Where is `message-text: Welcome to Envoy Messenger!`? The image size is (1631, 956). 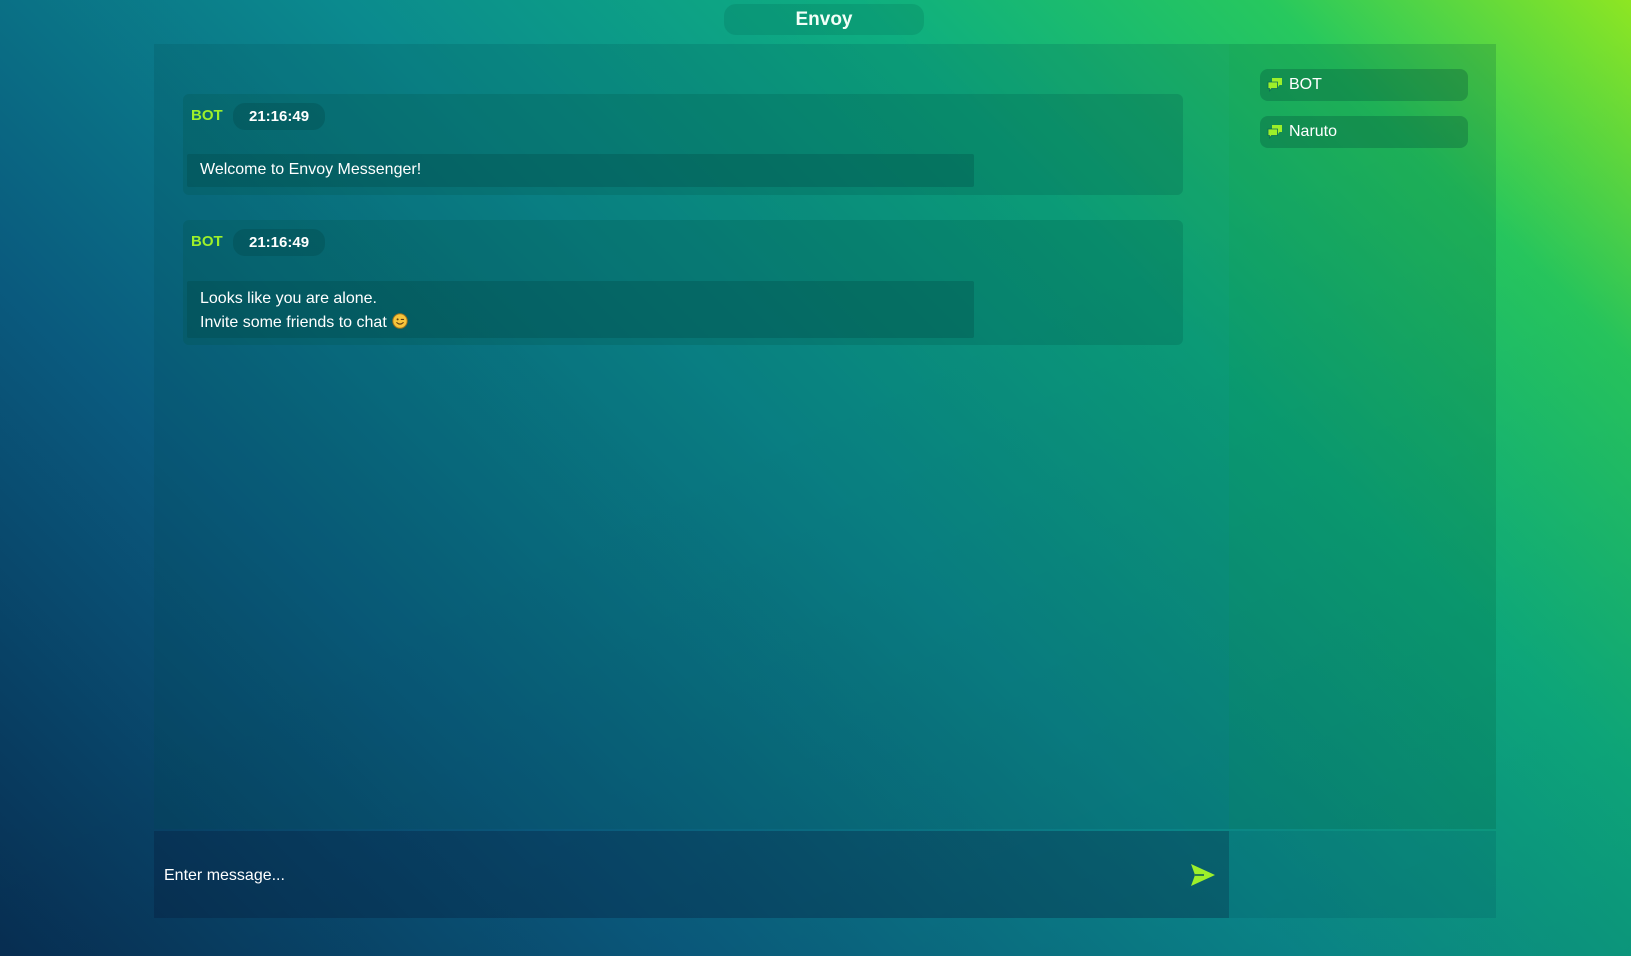
message-text: Welcome to Envoy Messenger! is located at coordinates (311, 169).